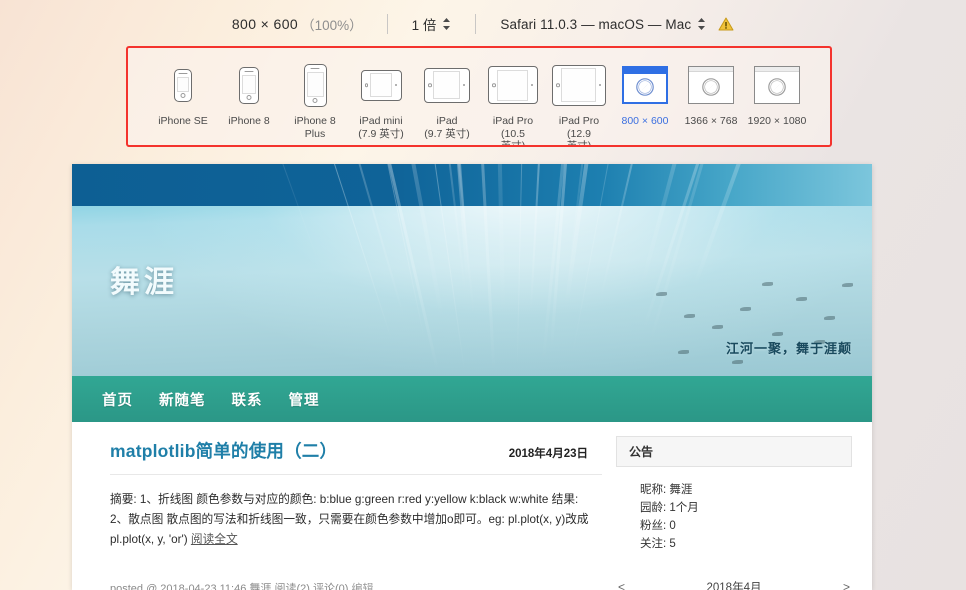  Describe the element at coordinates (658, 526) in the screenshot. I see `blogger-stat-item: 粉丝: 0` at that location.